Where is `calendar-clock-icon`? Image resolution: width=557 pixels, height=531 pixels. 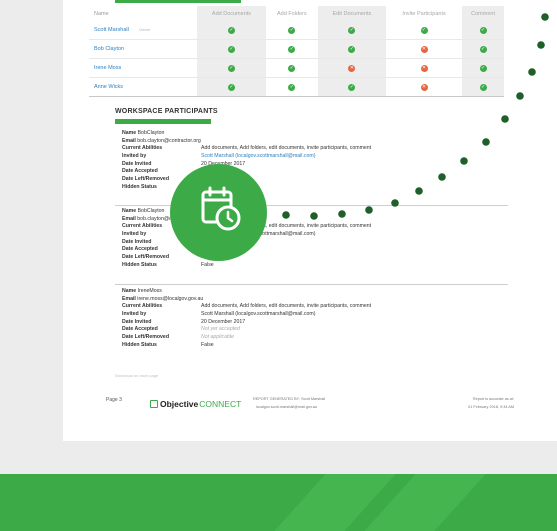
calendar-clock-icon is located at coordinates (221, 208).